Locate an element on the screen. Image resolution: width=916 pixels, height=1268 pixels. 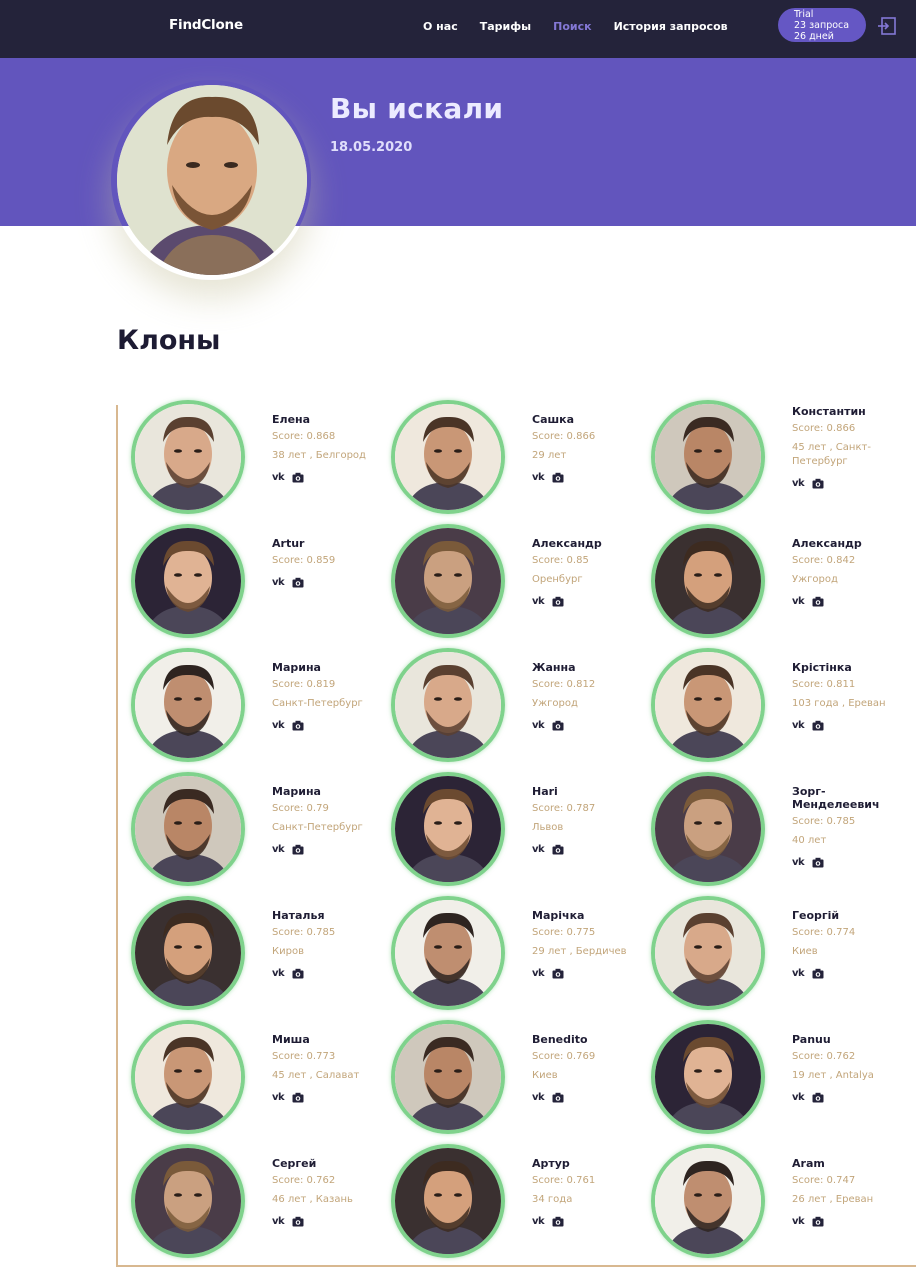
nav-search: Поиск is located at coordinates (572, 26).